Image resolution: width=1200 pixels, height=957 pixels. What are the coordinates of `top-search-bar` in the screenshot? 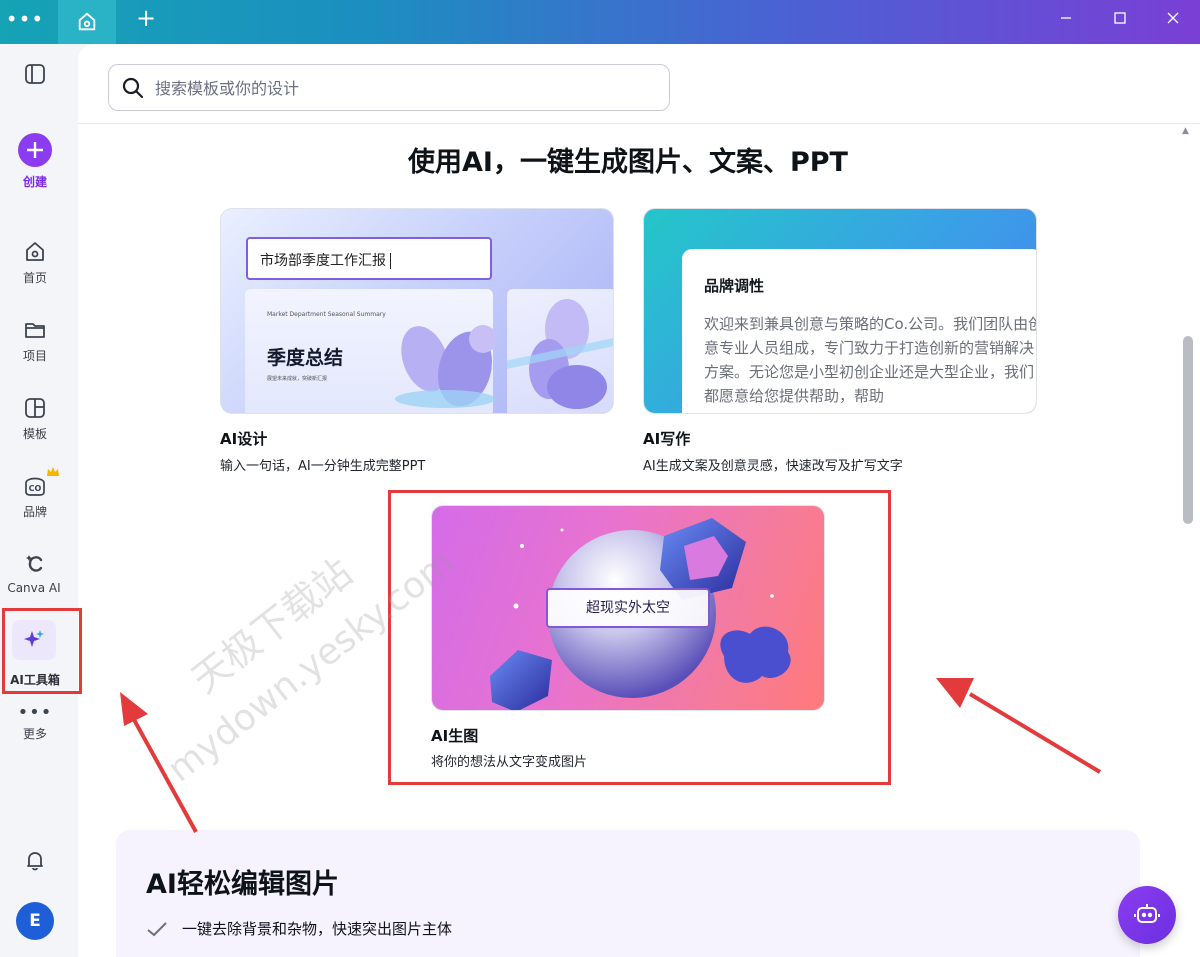 It's located at (639, 84).